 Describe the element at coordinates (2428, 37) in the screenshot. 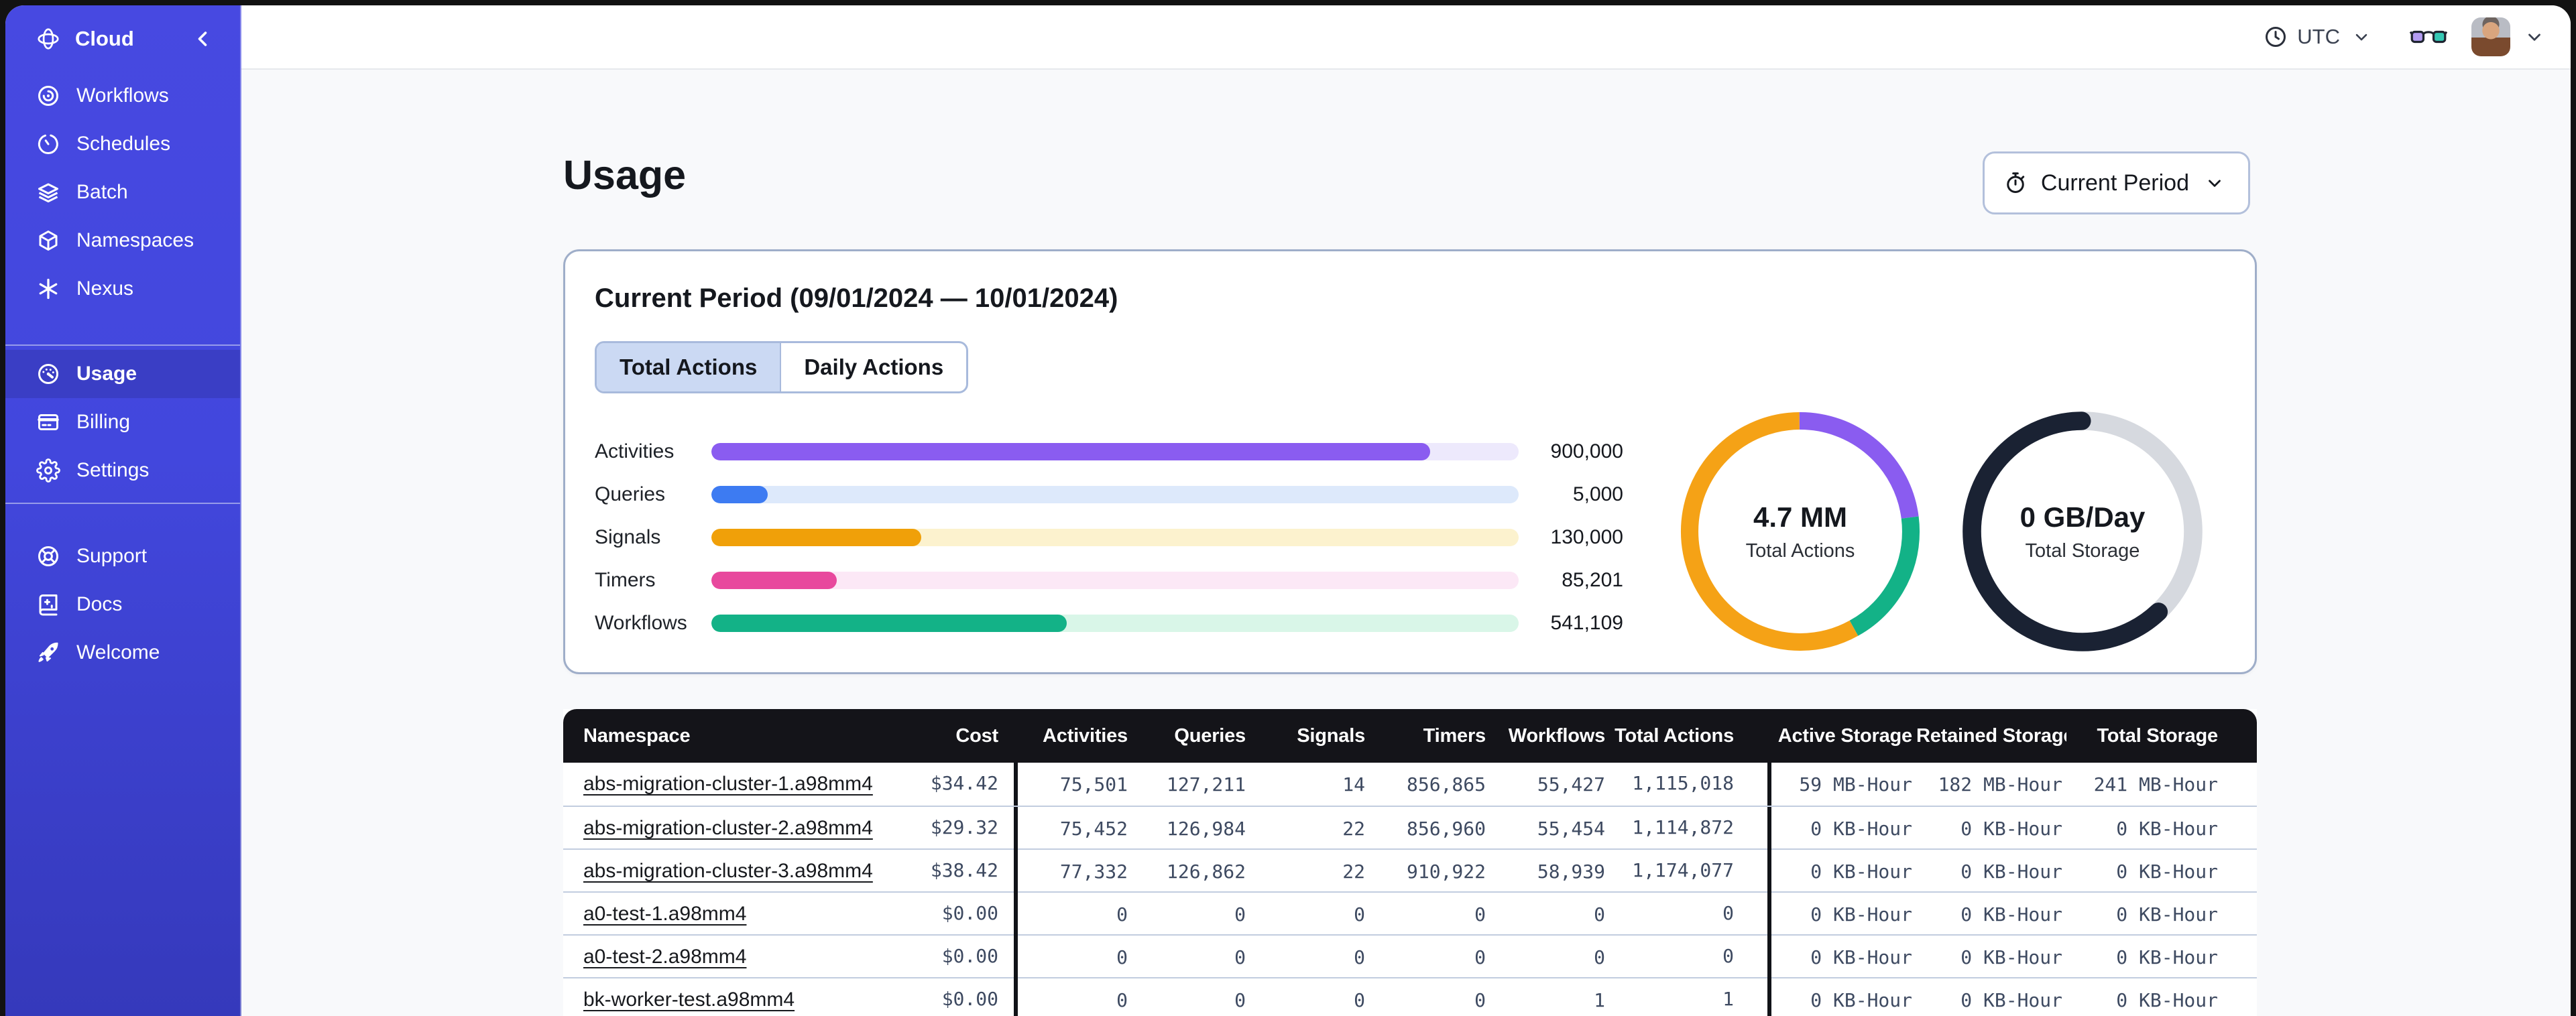

I see `feedback-glasses-icon` at that location.